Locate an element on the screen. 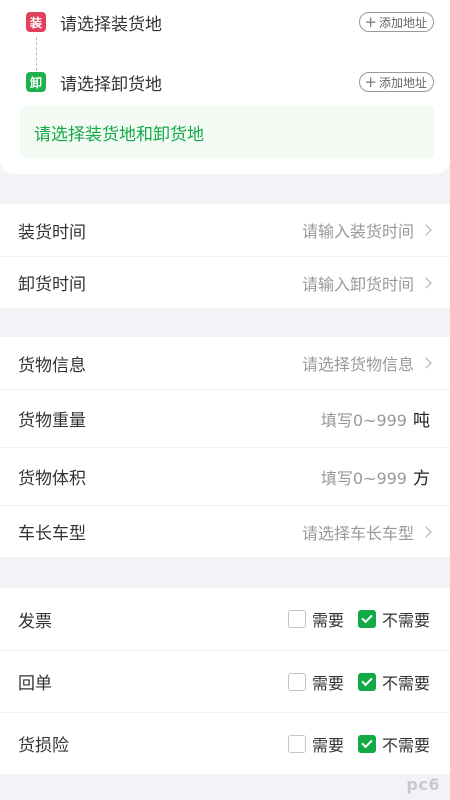 The width and height of the screenshot is (450, 800). cargo-volume-placeholder: 填写0~999 is located at coordinates (363, 478).